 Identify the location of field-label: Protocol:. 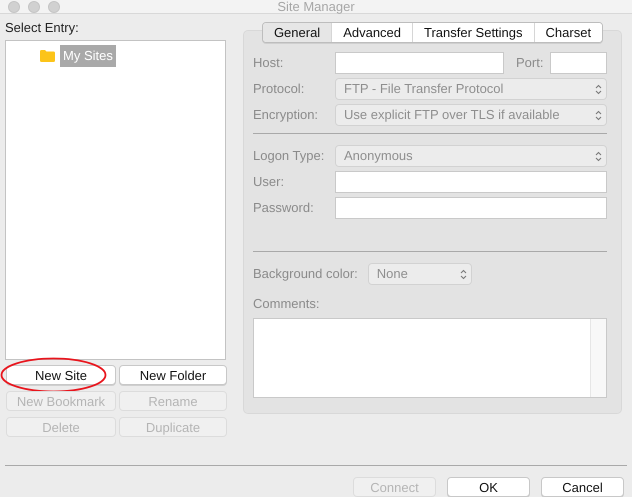
(279, 89).